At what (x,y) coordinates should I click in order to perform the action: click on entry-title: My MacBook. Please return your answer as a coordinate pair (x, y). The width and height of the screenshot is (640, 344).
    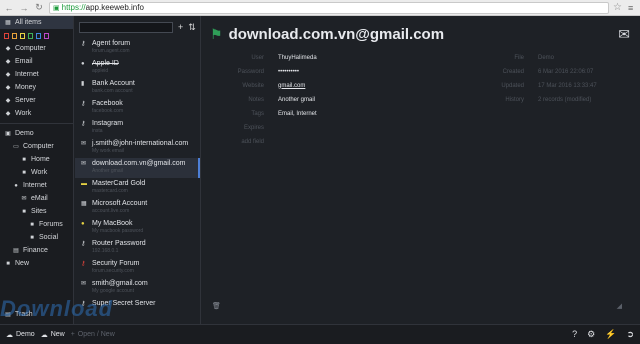
    Looking at the image, I should click on (112, 223).